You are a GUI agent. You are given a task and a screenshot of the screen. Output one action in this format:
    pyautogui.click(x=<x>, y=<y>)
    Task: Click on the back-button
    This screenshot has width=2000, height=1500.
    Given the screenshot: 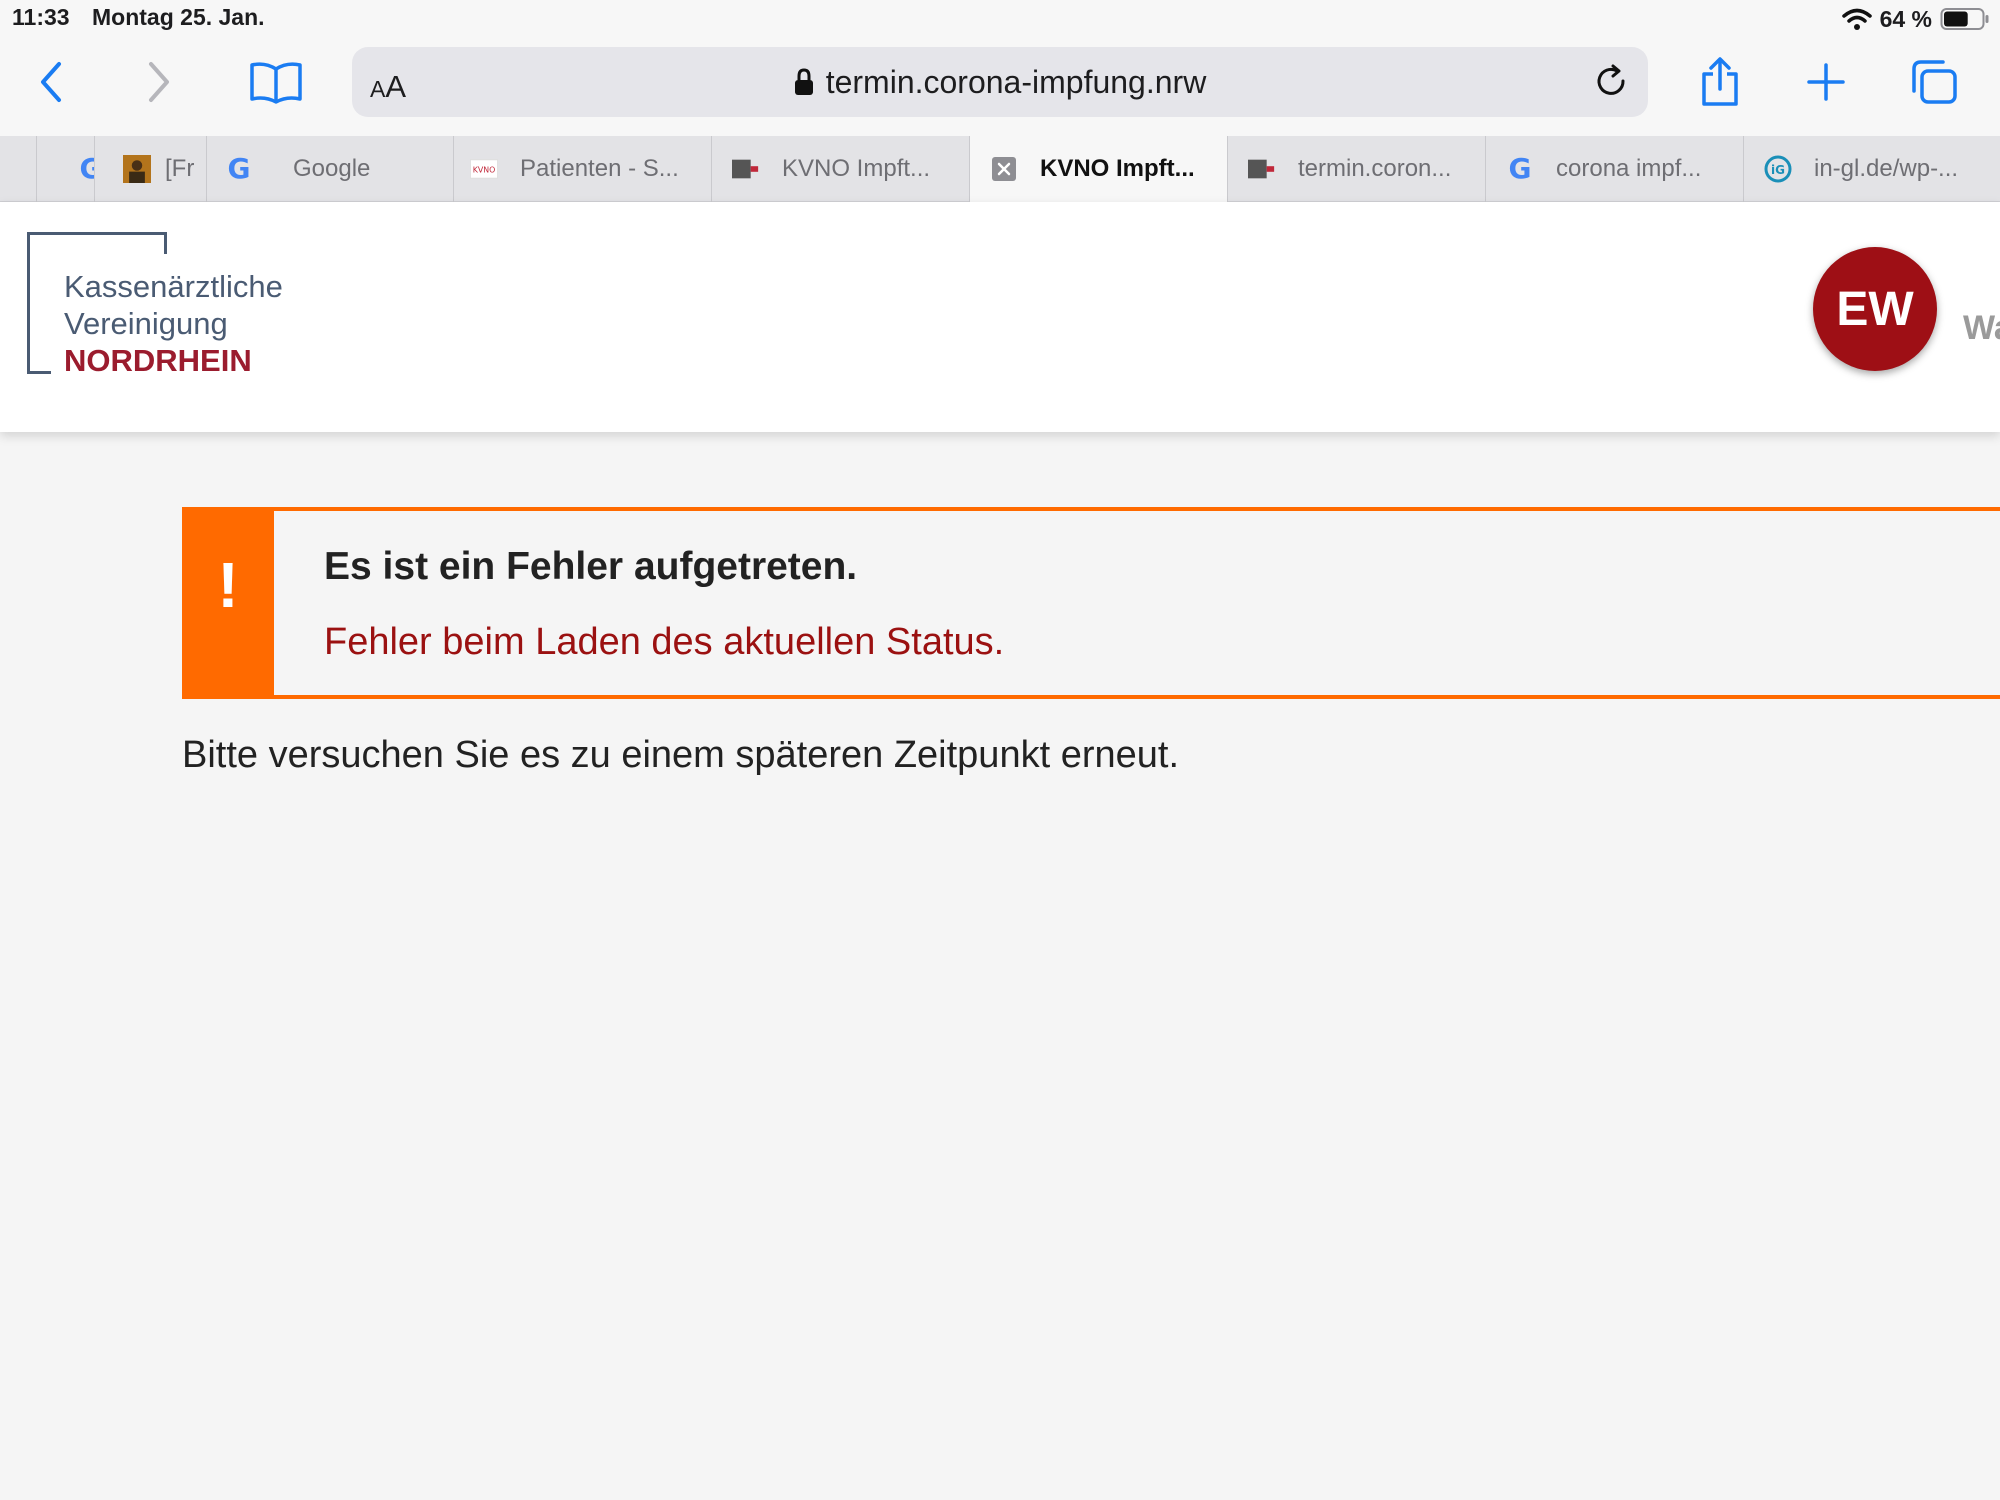 What is the action you would take?
    pyautogui.click(x=52, y=82)
    